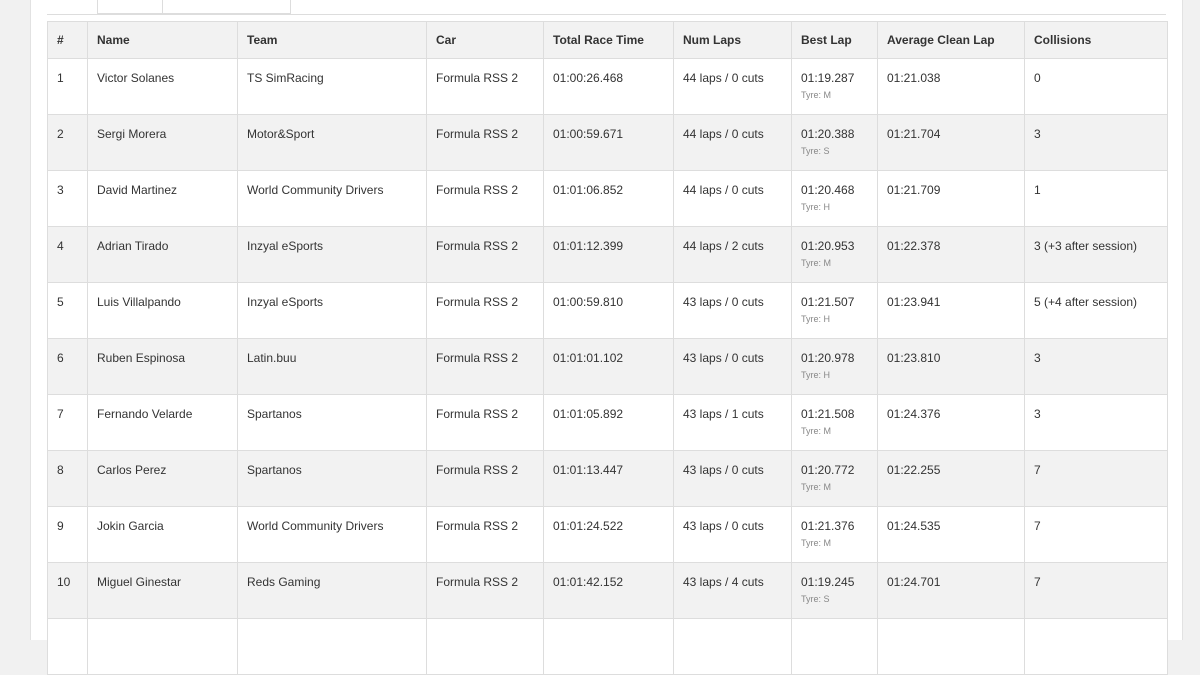  Describe the element at coordinates (332, 142) in the screenshot. I see `cell-team: Motor&Sport` at that location.